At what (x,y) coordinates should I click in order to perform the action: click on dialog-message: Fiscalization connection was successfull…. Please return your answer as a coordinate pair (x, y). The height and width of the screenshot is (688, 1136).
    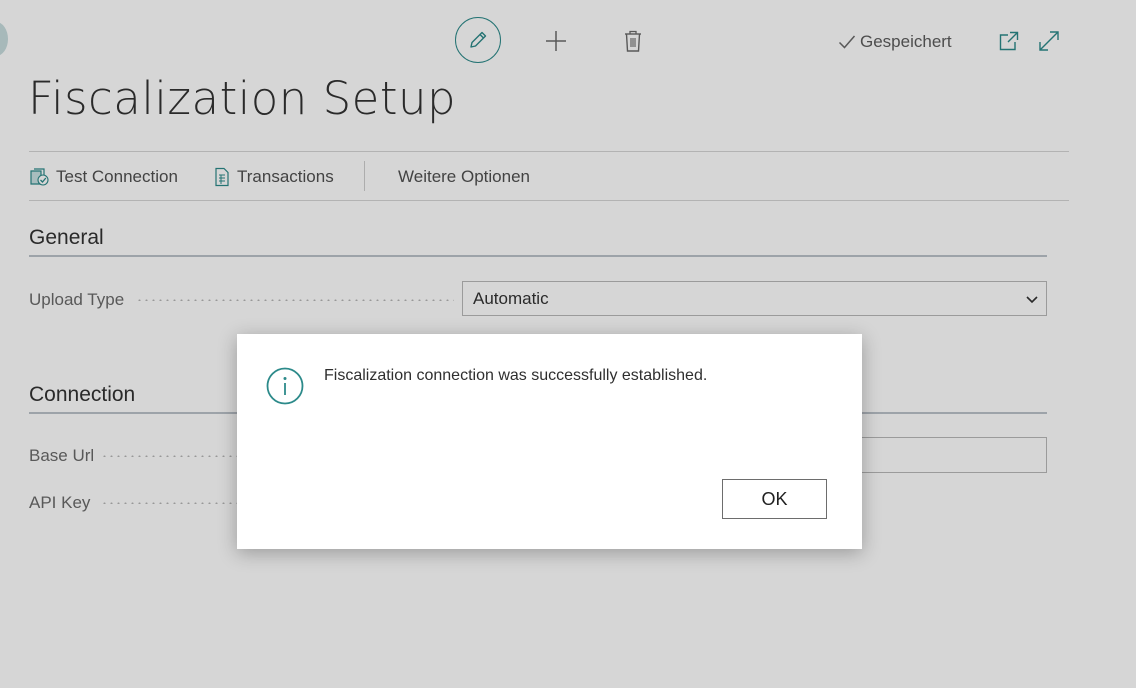
    Looking at the image, I should click on (516, 375).